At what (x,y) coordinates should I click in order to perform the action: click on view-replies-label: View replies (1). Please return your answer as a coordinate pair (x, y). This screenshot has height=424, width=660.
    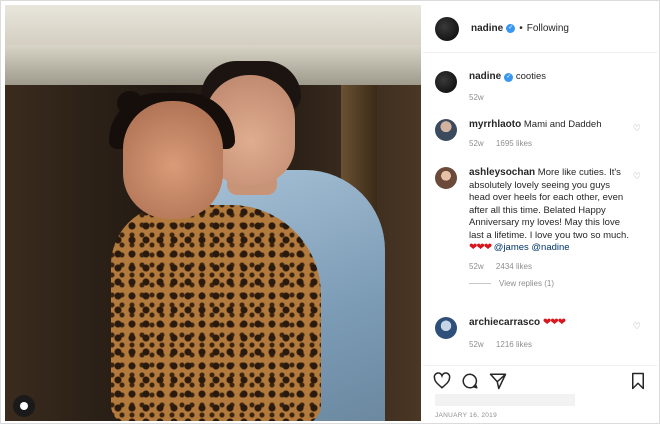
    Looking at the image, I should click on (526, 283).